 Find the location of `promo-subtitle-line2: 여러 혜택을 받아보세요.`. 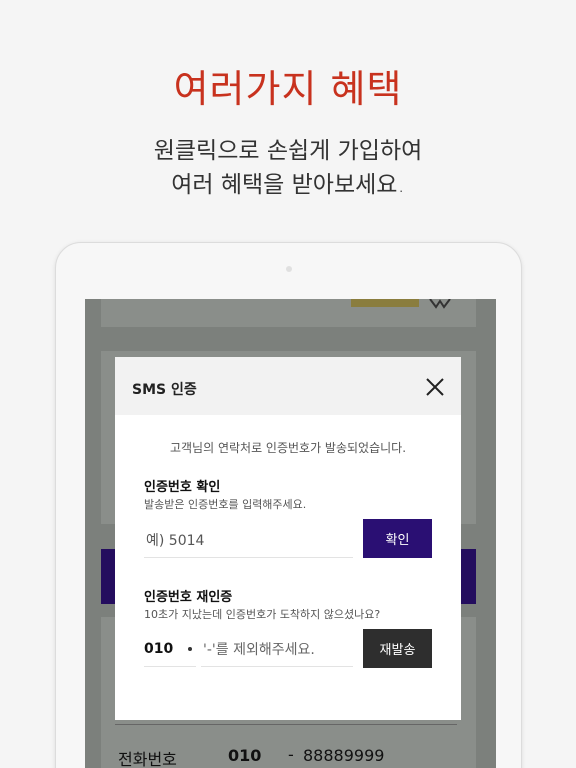

promo-subtitle-line2: 여러 혜택을 받아보세요. is located at coordinates (288, 185).